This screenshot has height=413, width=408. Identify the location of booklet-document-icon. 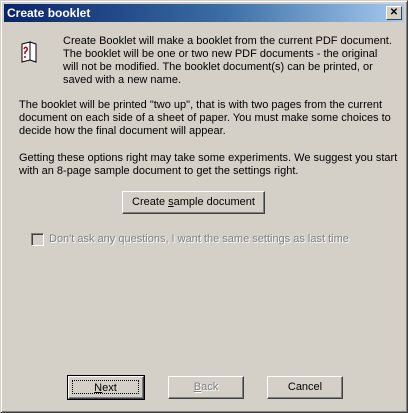
(29, 52).